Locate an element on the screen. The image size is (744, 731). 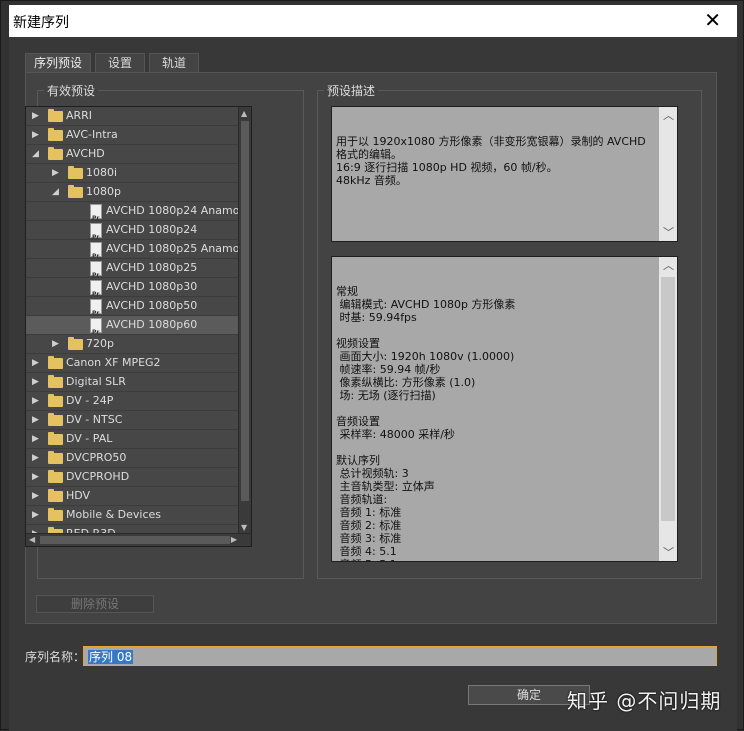
sequence-name-value: 序列 08 is located at coordinates (111, 657).